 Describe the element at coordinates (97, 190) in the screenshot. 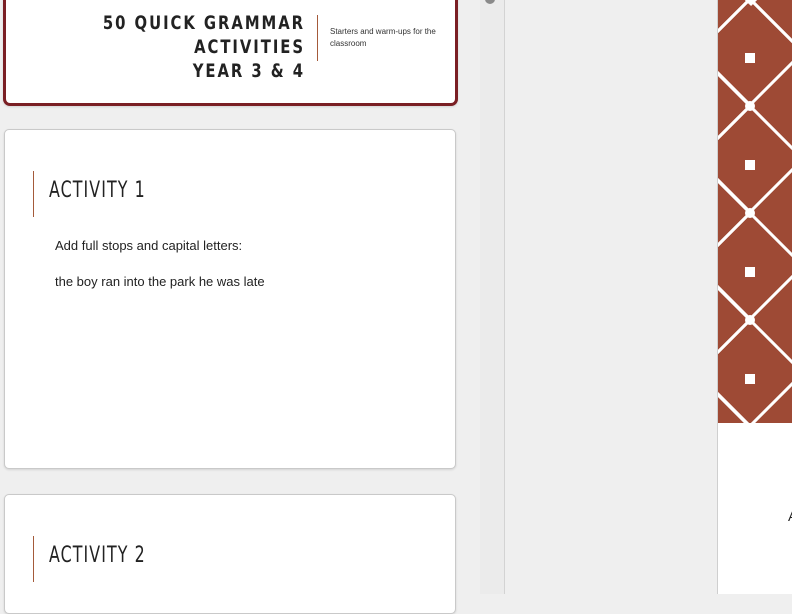

I see `activity-1-title: ACTIVITY 1` at that location.